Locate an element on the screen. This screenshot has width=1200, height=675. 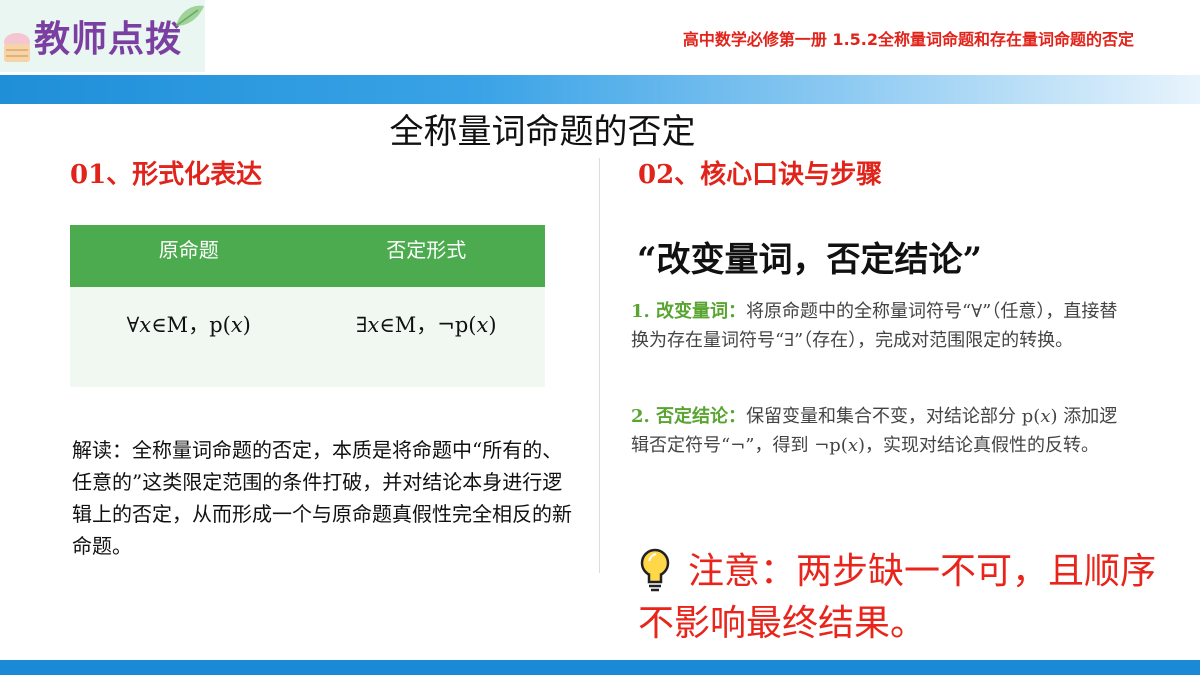
table-header-original: 原命题 is located at coordinates (188, 250).